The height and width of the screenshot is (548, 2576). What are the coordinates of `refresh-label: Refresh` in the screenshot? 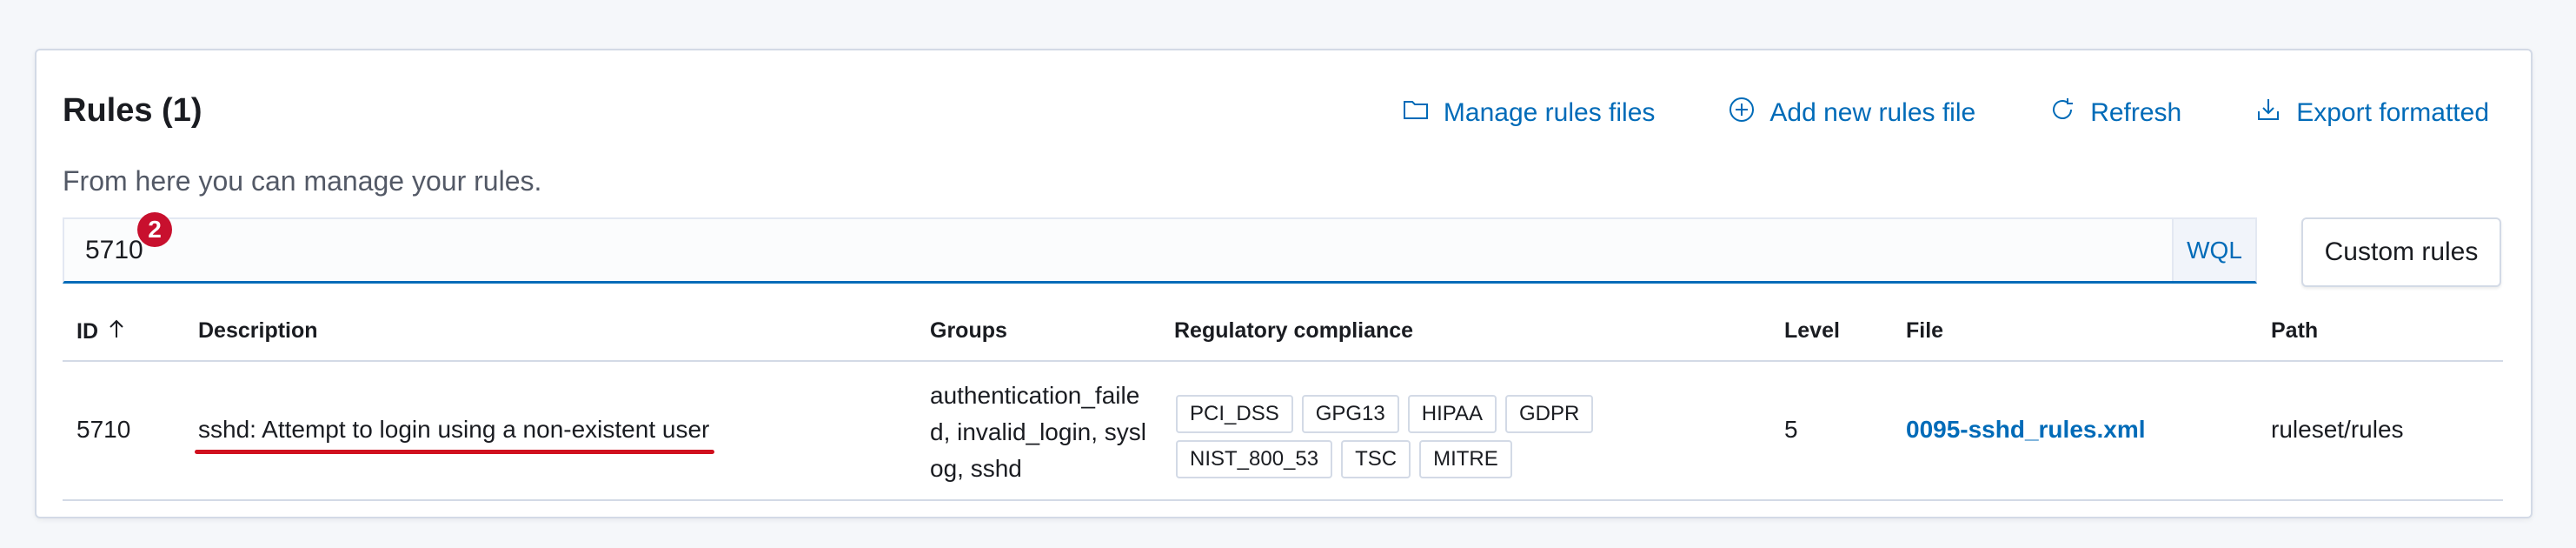 It's located at (2136, 112).